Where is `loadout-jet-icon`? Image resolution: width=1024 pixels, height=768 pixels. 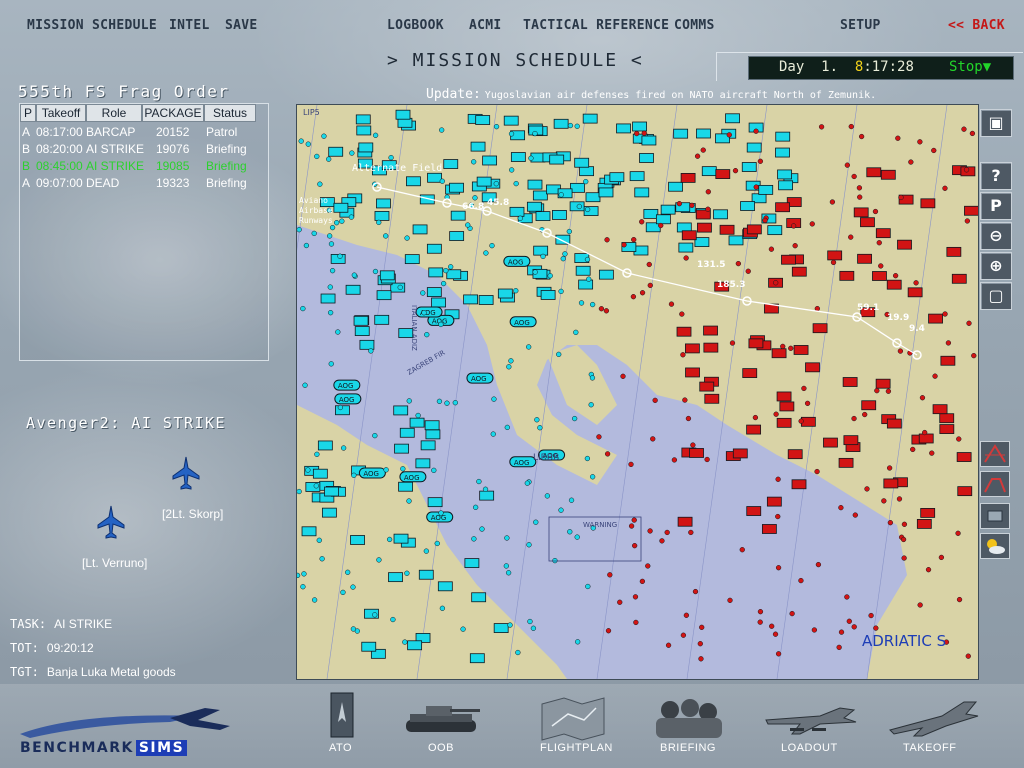 loadout-jet-icon is located at coordinates (810, 718).